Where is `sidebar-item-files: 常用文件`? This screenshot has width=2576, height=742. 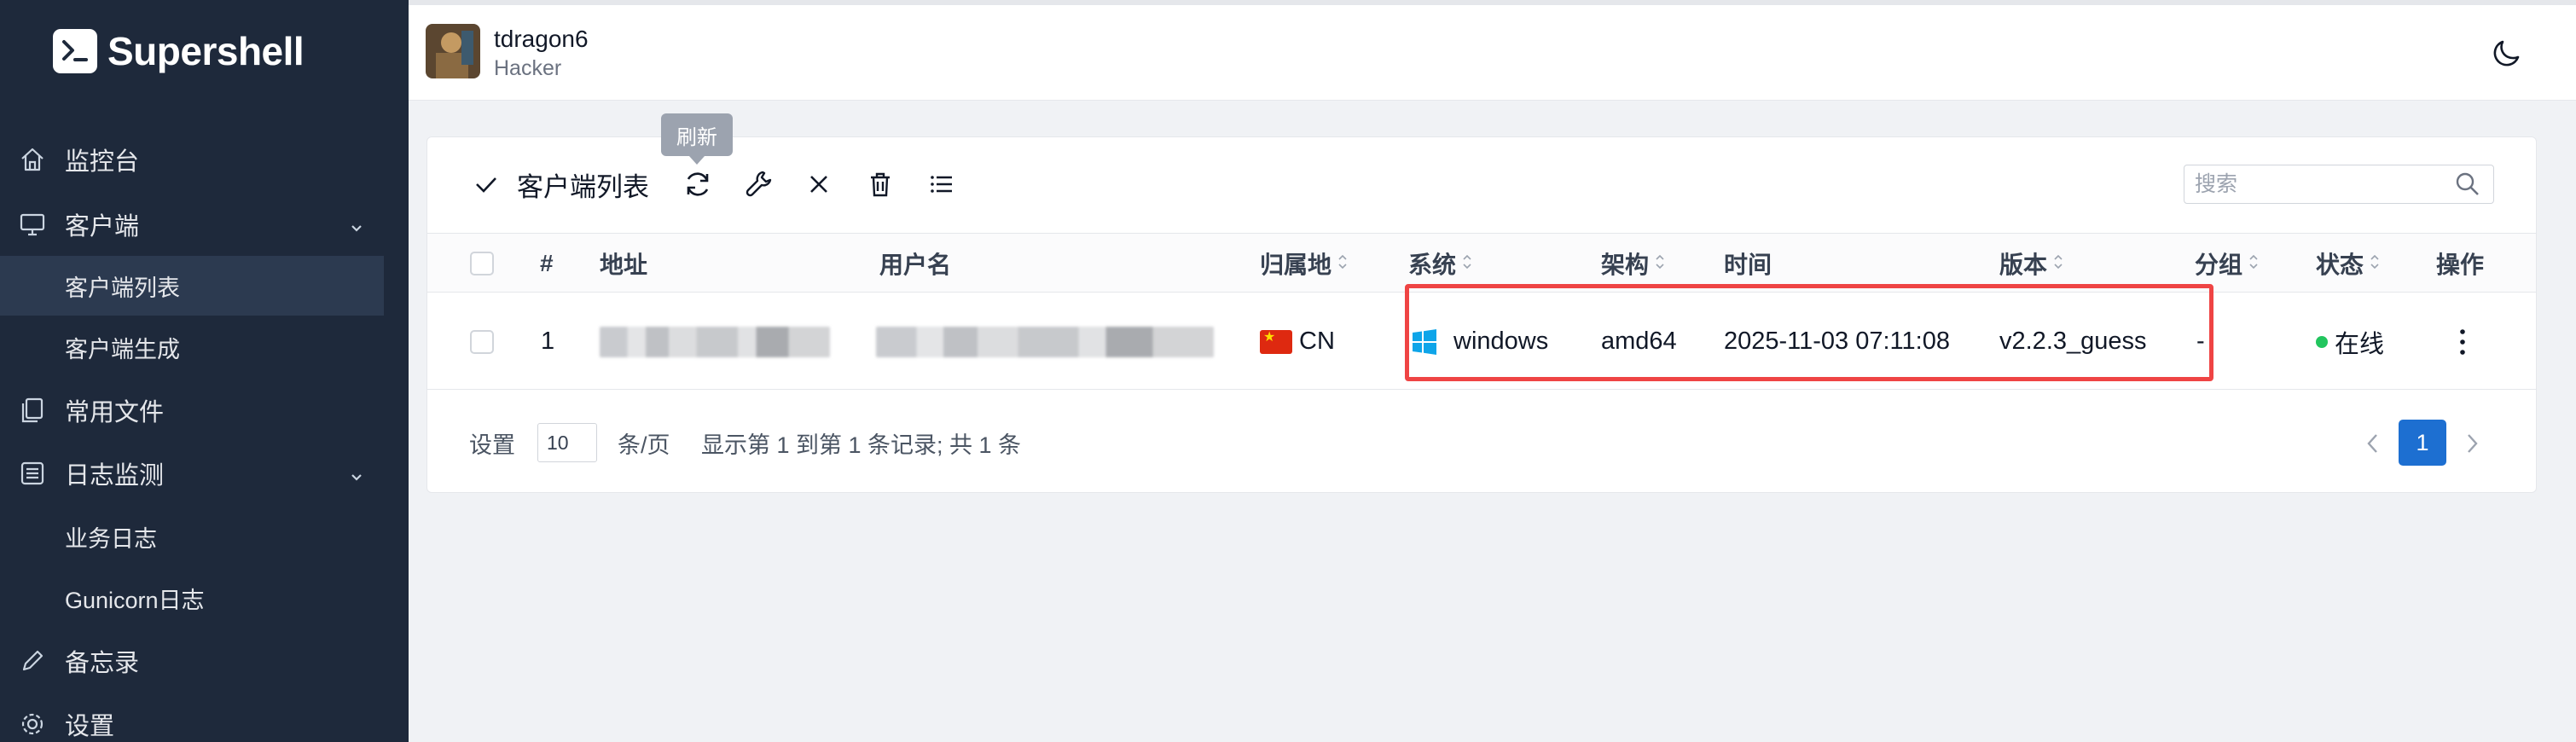 sidebar-item-files: 常用文件 is located at coordinates (192, 410).